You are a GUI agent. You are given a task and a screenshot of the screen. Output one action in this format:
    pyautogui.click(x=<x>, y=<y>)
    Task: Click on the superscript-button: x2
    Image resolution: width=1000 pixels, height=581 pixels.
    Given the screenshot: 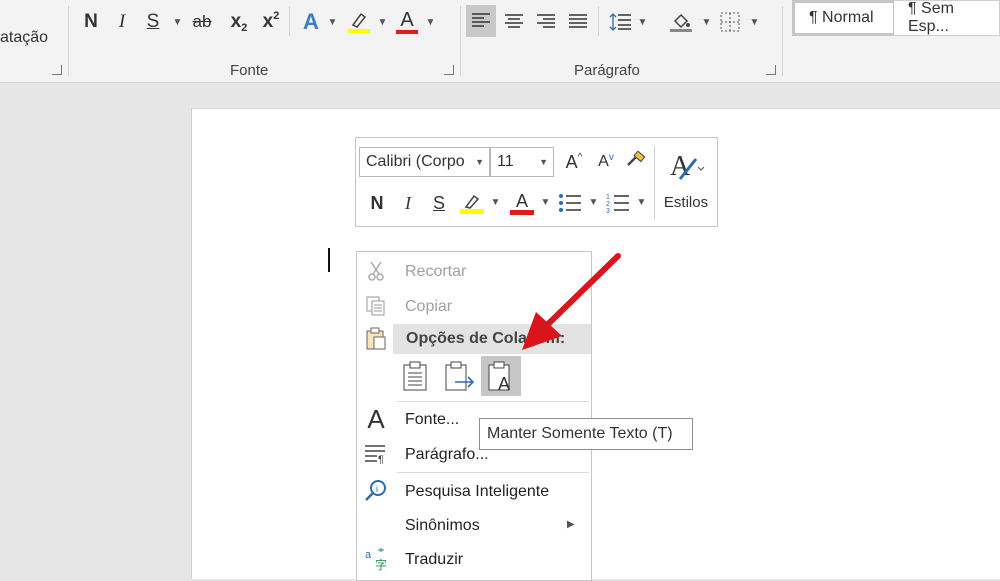 What is the action you would take?
    pyautogui.click(x=271, y=22)
    